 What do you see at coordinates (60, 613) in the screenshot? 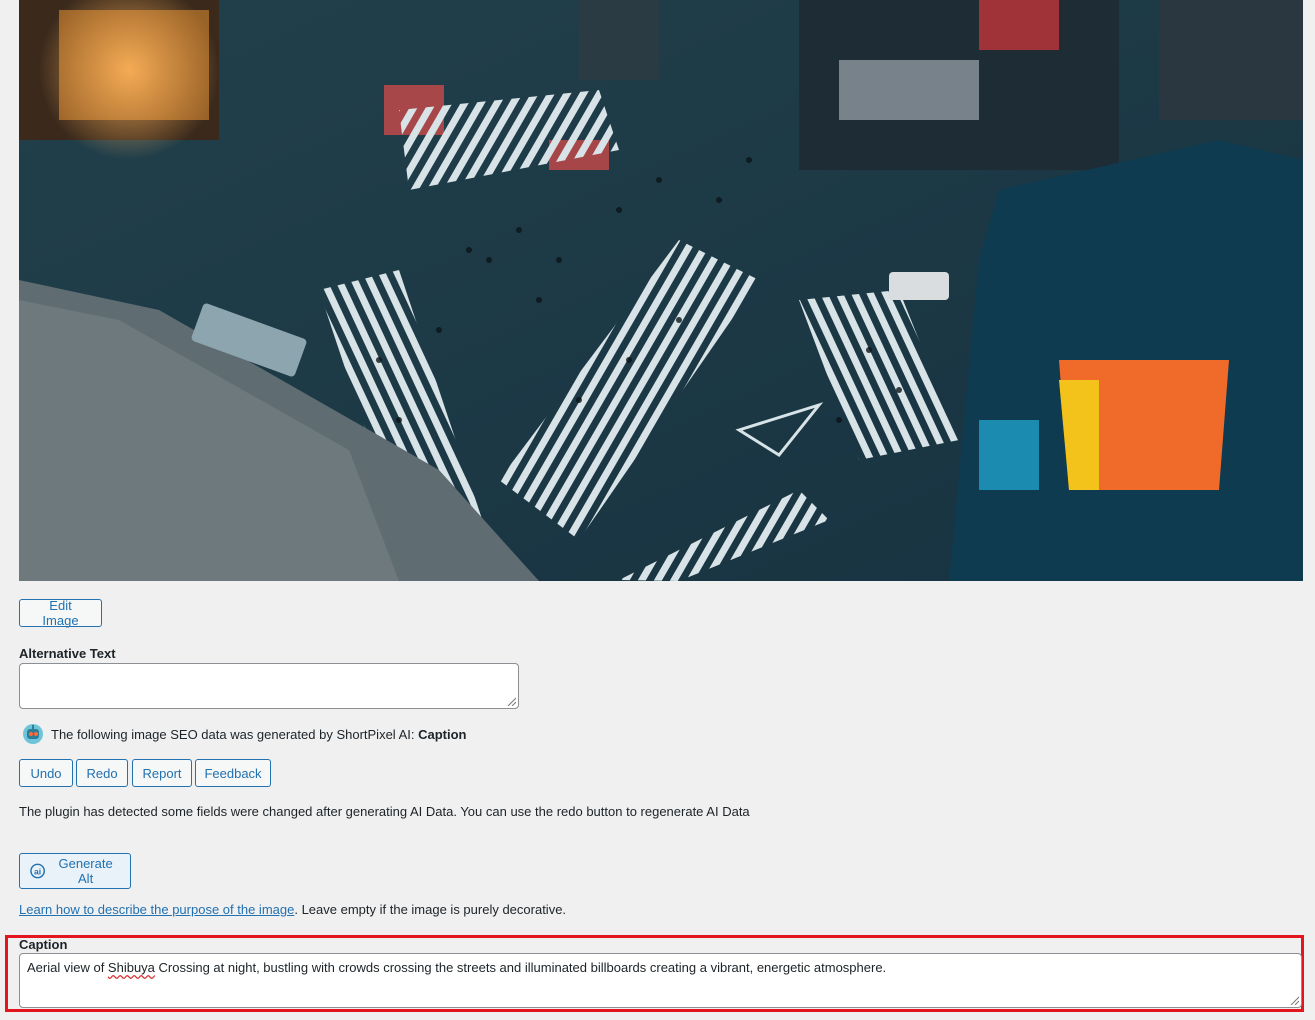
I see `edit-image-button: Edit Image` at bounding box center [60, 613].